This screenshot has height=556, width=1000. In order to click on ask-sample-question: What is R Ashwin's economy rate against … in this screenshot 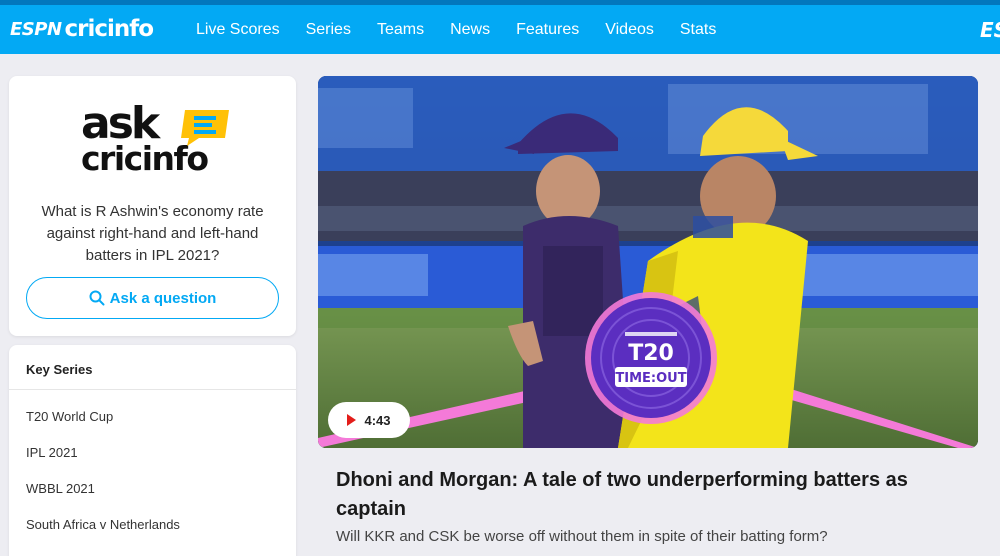, I will do `click(152, 233)`.